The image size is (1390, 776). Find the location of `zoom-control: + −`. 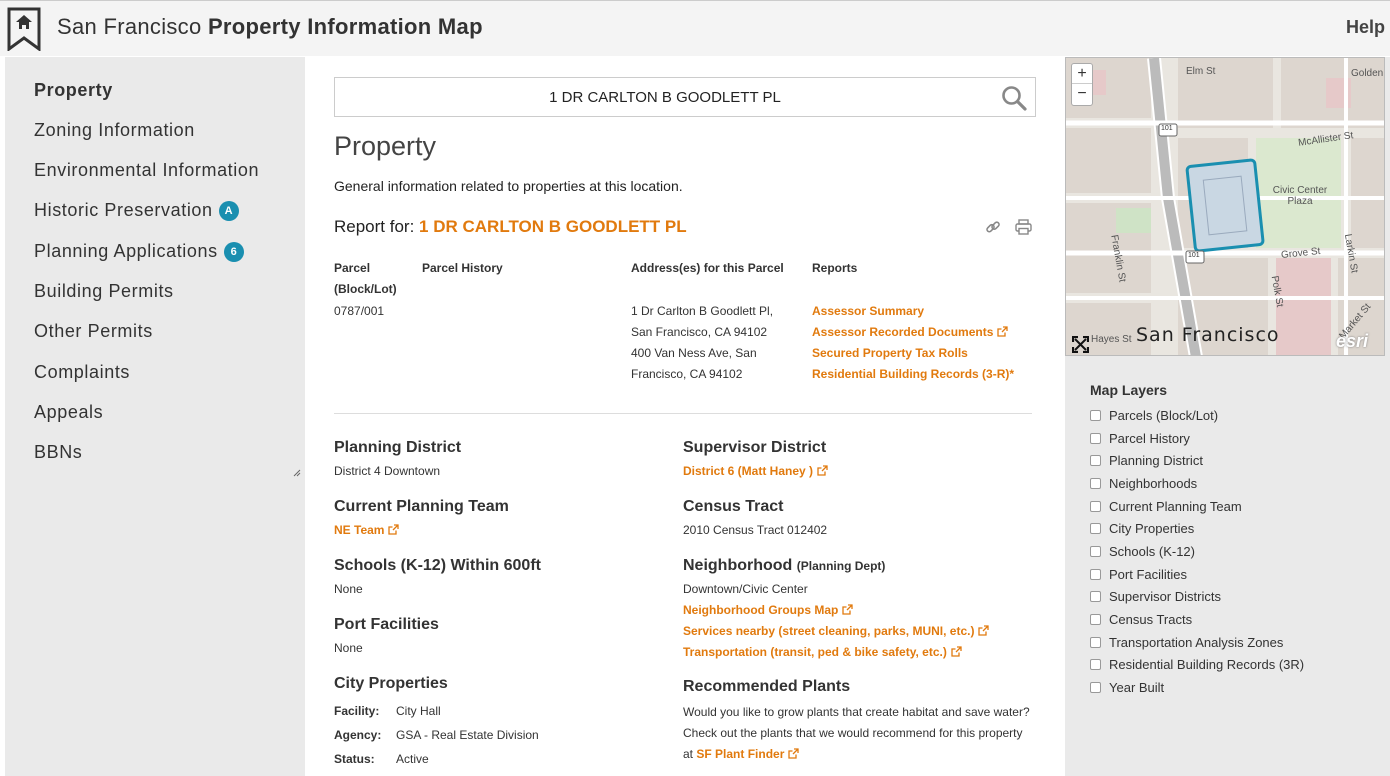

zoom-control: + − is located at coordinates (1082, 84).